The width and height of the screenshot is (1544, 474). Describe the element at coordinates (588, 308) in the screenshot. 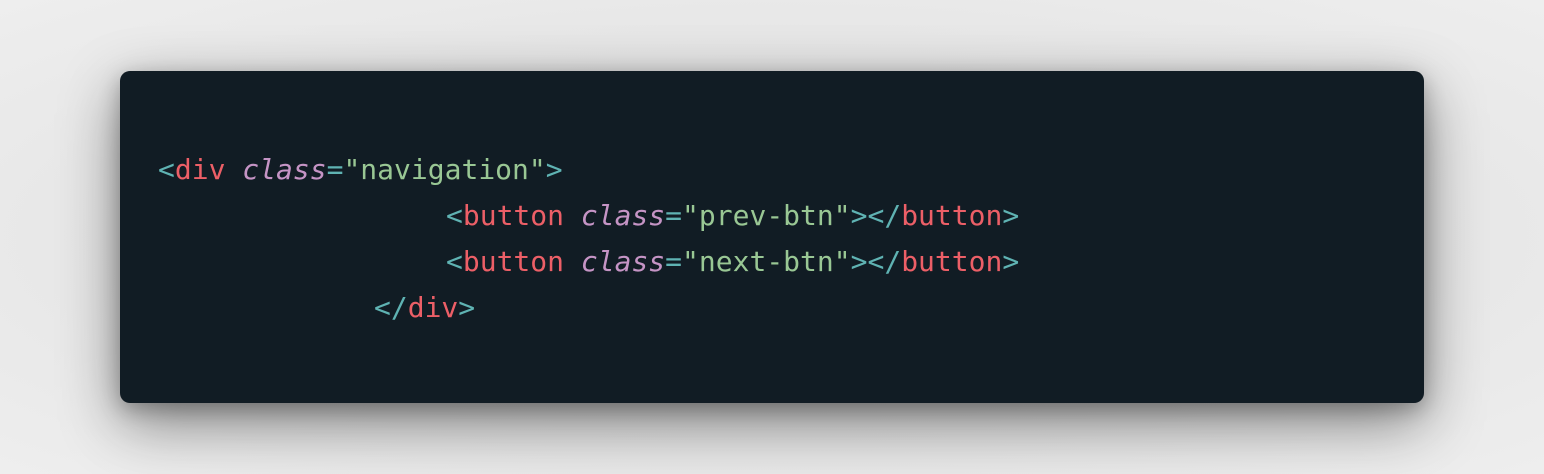

I see `code-line-div-close: </div>` at that location.